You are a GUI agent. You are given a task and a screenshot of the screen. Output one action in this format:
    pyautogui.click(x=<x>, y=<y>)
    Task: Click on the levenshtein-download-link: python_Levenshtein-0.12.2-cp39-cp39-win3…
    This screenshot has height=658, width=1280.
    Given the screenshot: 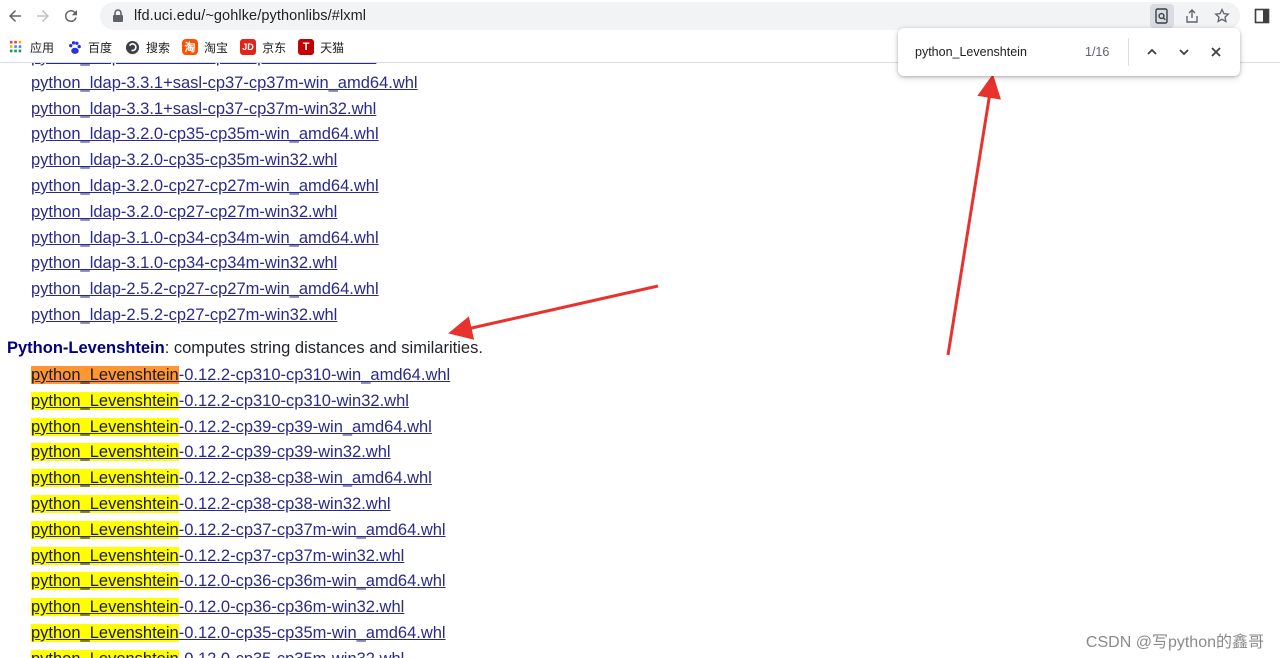 What is the action you would take?
    pyautogui.click(x=240, y=453)
    